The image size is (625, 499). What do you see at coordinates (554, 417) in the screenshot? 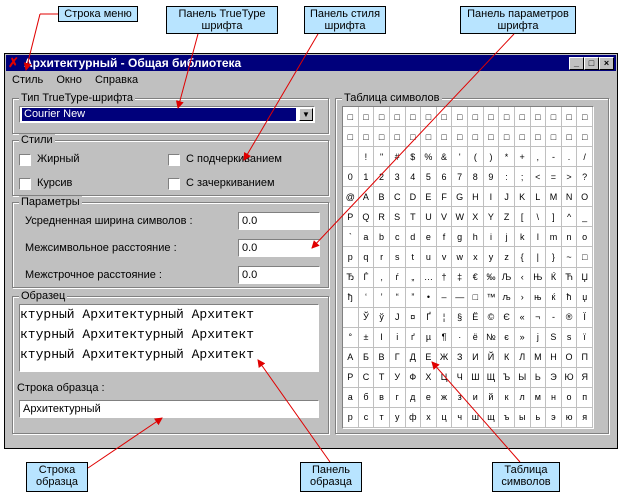
I see `char-cell: э` at bounding box center [554, 417].